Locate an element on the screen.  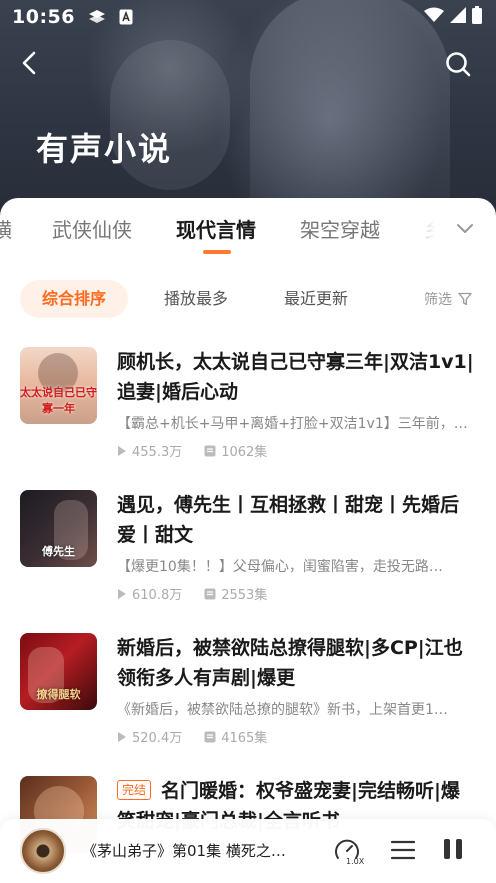
sort-most-played: 播放最多 is located at coordinates (196, 299).